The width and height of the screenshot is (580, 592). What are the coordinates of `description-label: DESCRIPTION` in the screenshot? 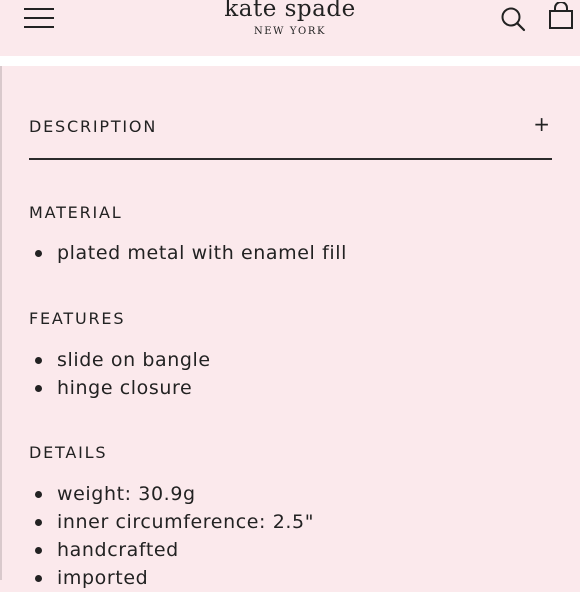 It's located at (93, 126).